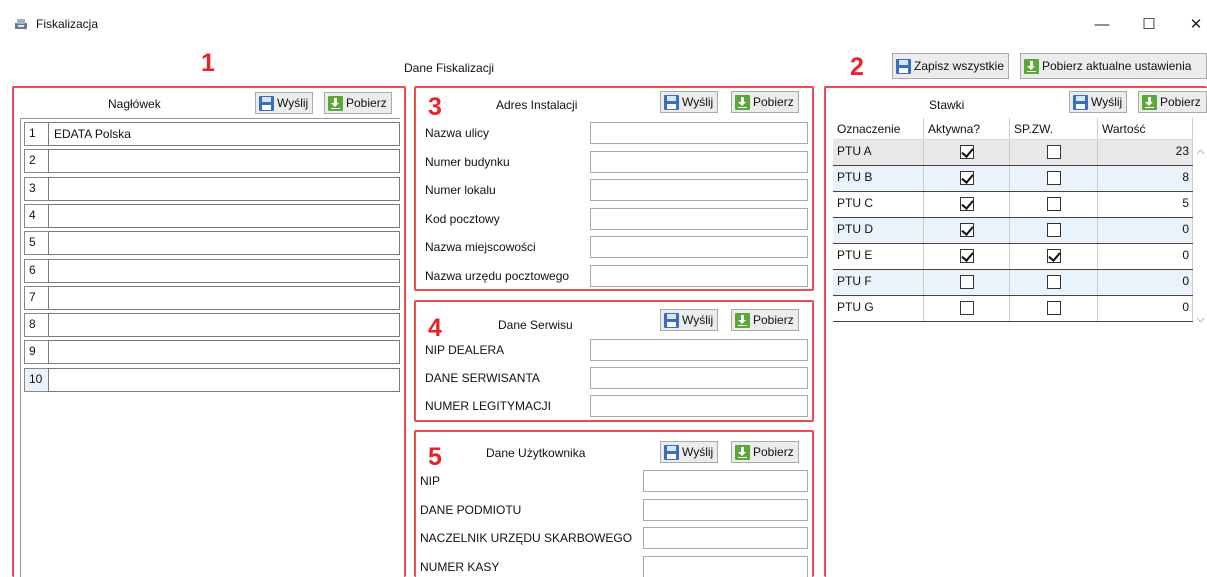 Image resolution: width=1207 pixels, height=577 pixels. Describe the element at coordinates (1098, 102) in the screenshot. I see `rates-send-button: Wyślij` at that location.